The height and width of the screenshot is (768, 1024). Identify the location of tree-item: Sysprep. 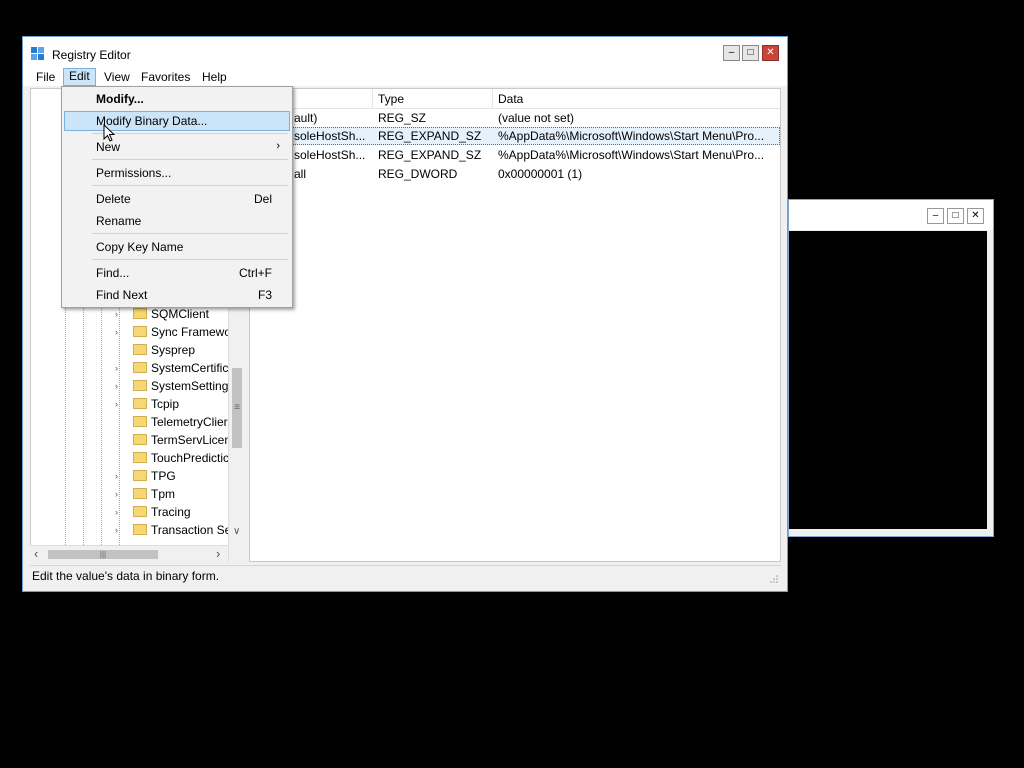
(131, 350).